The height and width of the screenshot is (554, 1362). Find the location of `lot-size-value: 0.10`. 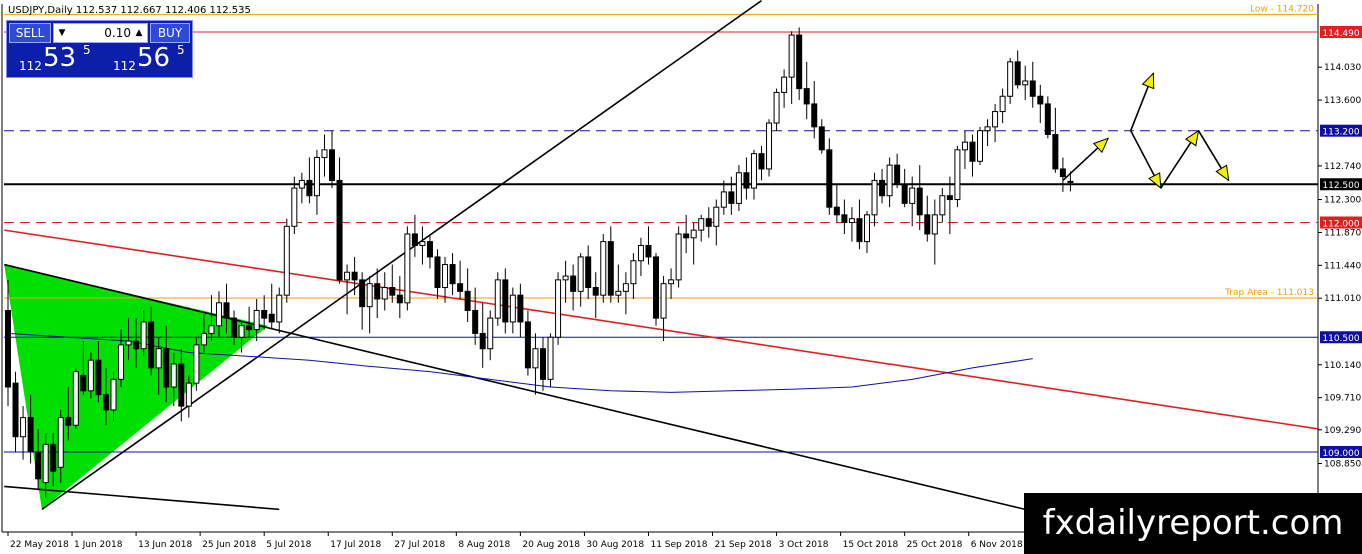

lot-size-value: 0.10 is located at coordinates (99, 33).